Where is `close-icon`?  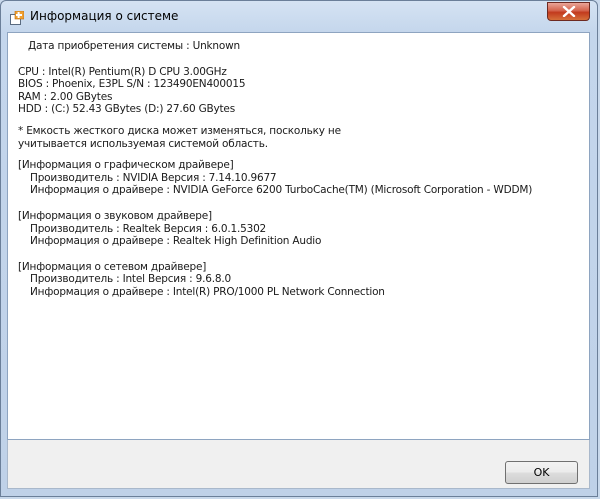
close-icon is located at coordinates (569, 11).